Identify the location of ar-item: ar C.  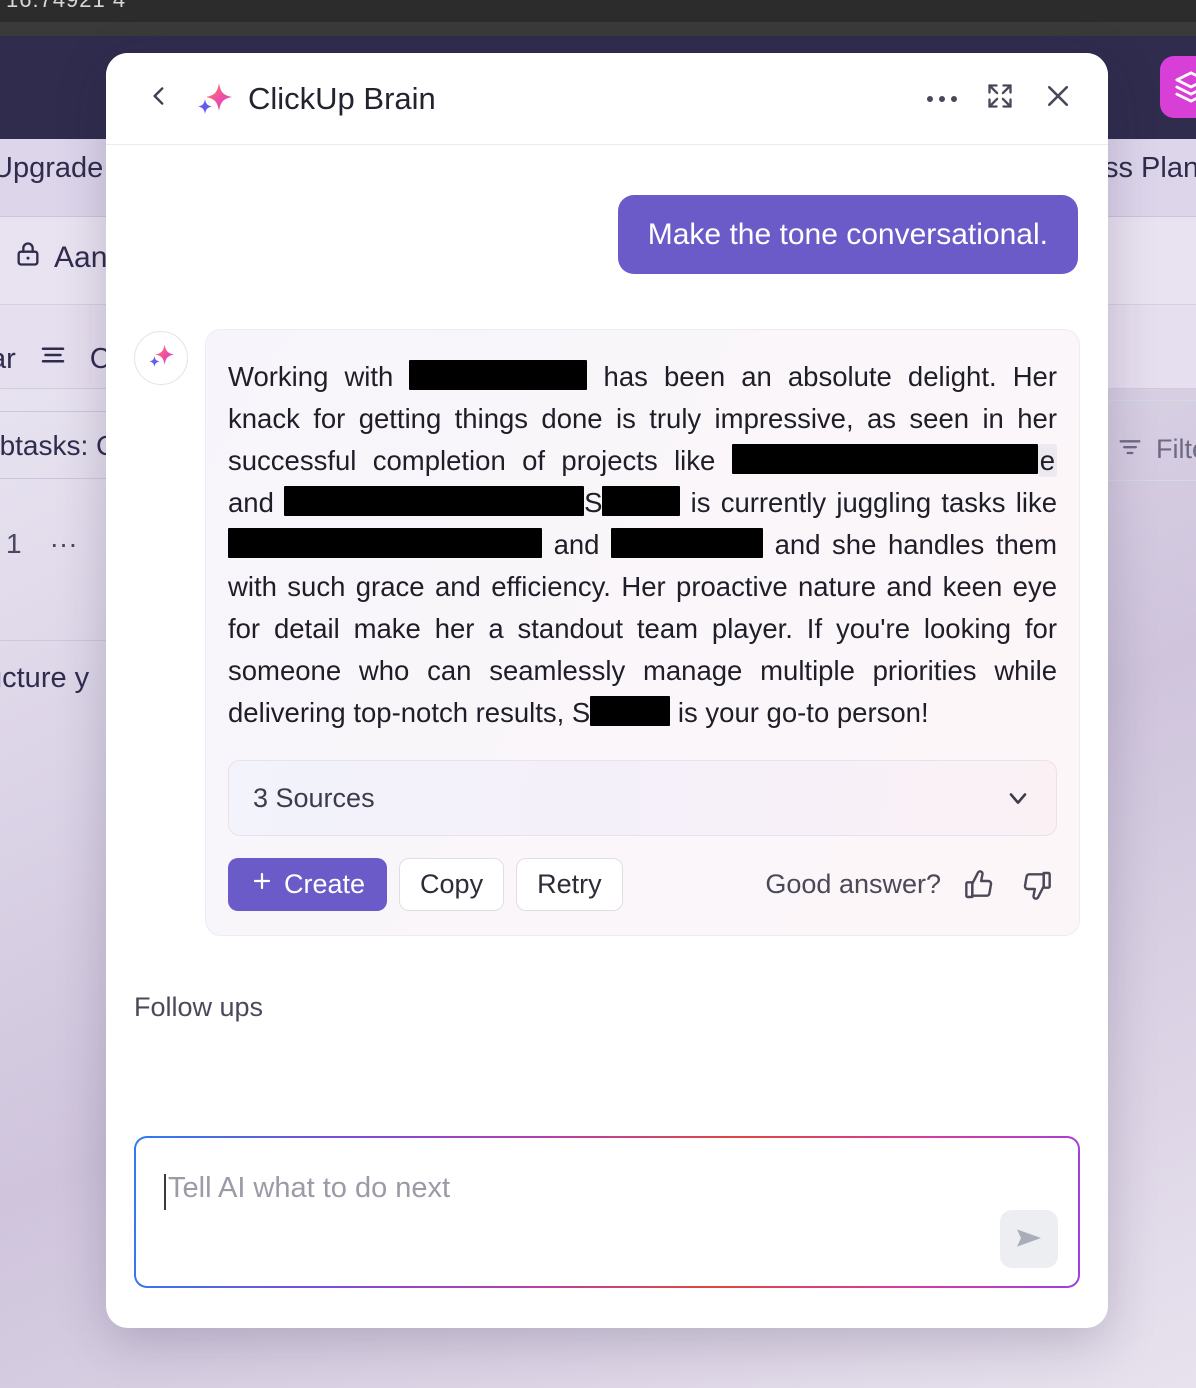
(55, 359).